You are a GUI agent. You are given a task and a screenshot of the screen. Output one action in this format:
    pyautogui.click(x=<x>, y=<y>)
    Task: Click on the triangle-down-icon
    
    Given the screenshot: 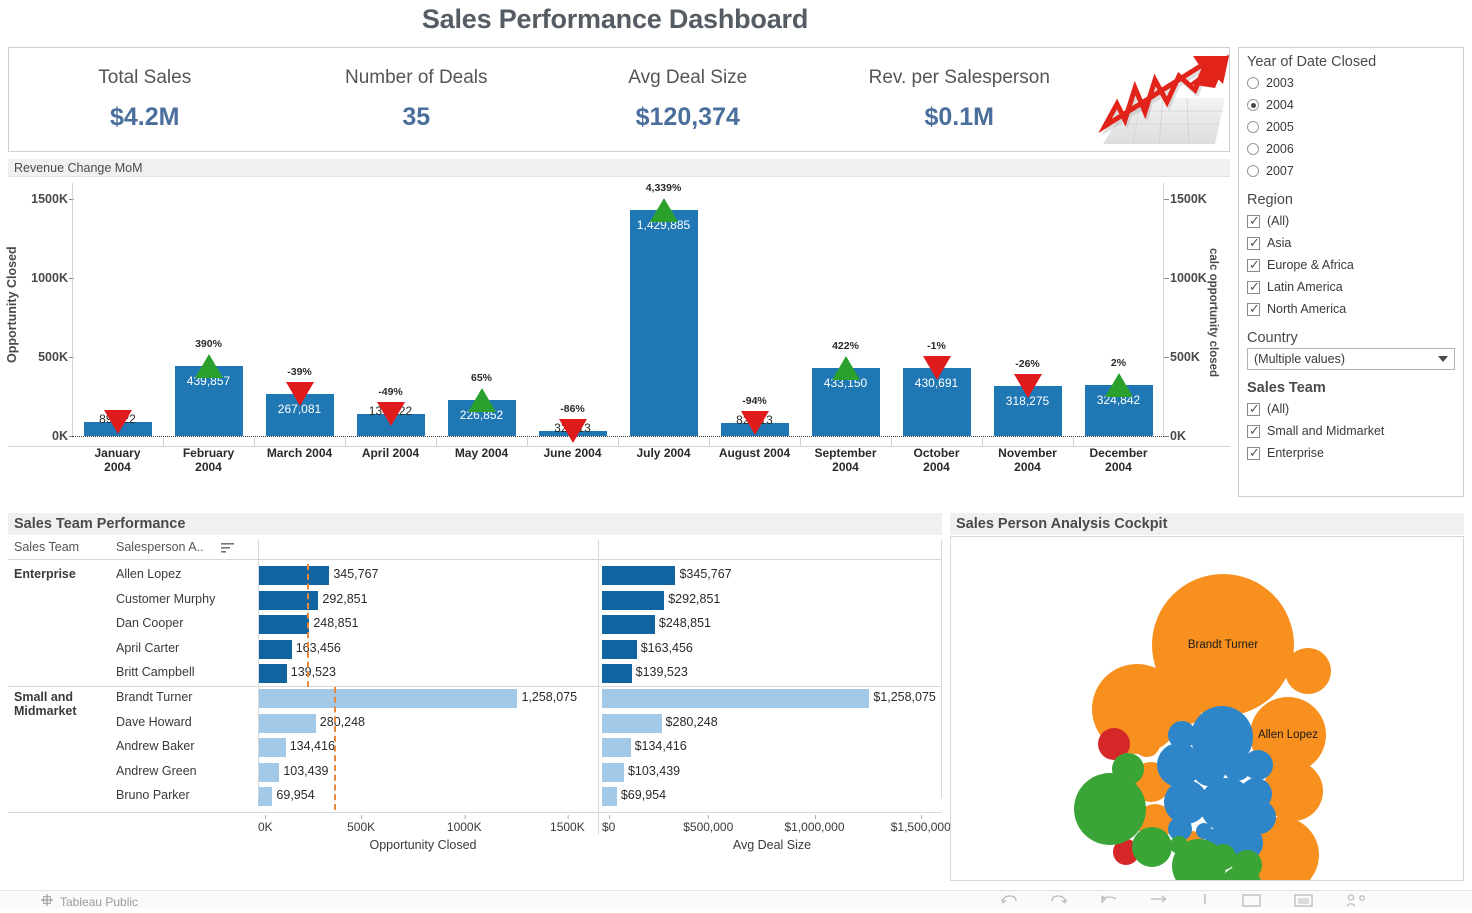 What is the action you would take?
    pyautogui.click(x=936, y=367)
    